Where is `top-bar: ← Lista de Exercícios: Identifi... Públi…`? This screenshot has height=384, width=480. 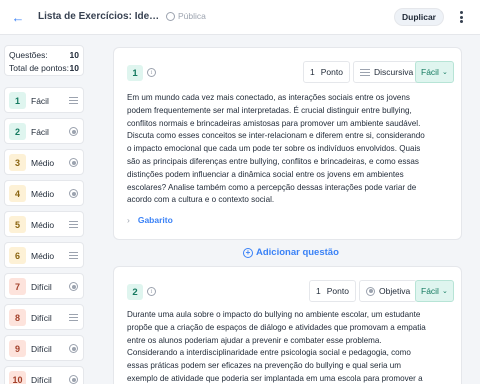
top-bar: ← Lista de Exercícios: Identifi... Públi… is located at coordinates (240, 17).